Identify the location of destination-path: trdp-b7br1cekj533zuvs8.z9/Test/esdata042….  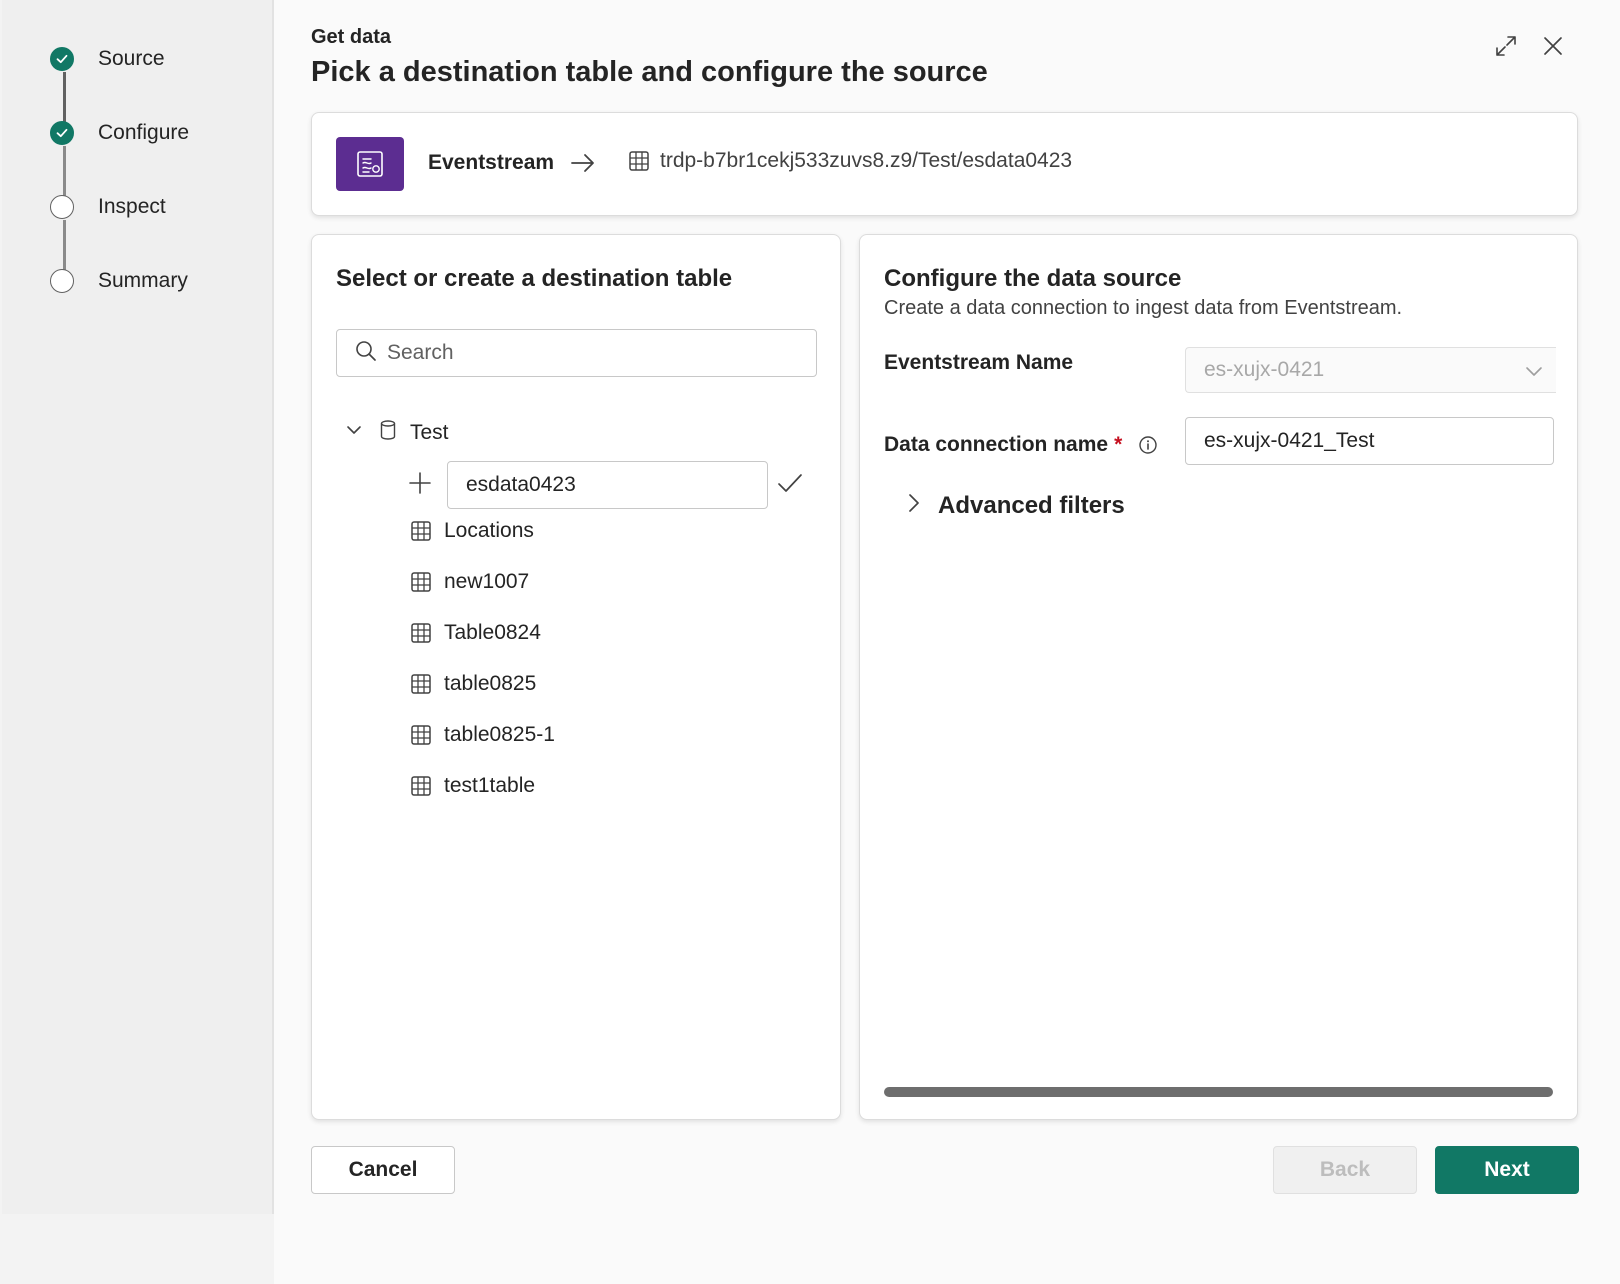
(850, 161).